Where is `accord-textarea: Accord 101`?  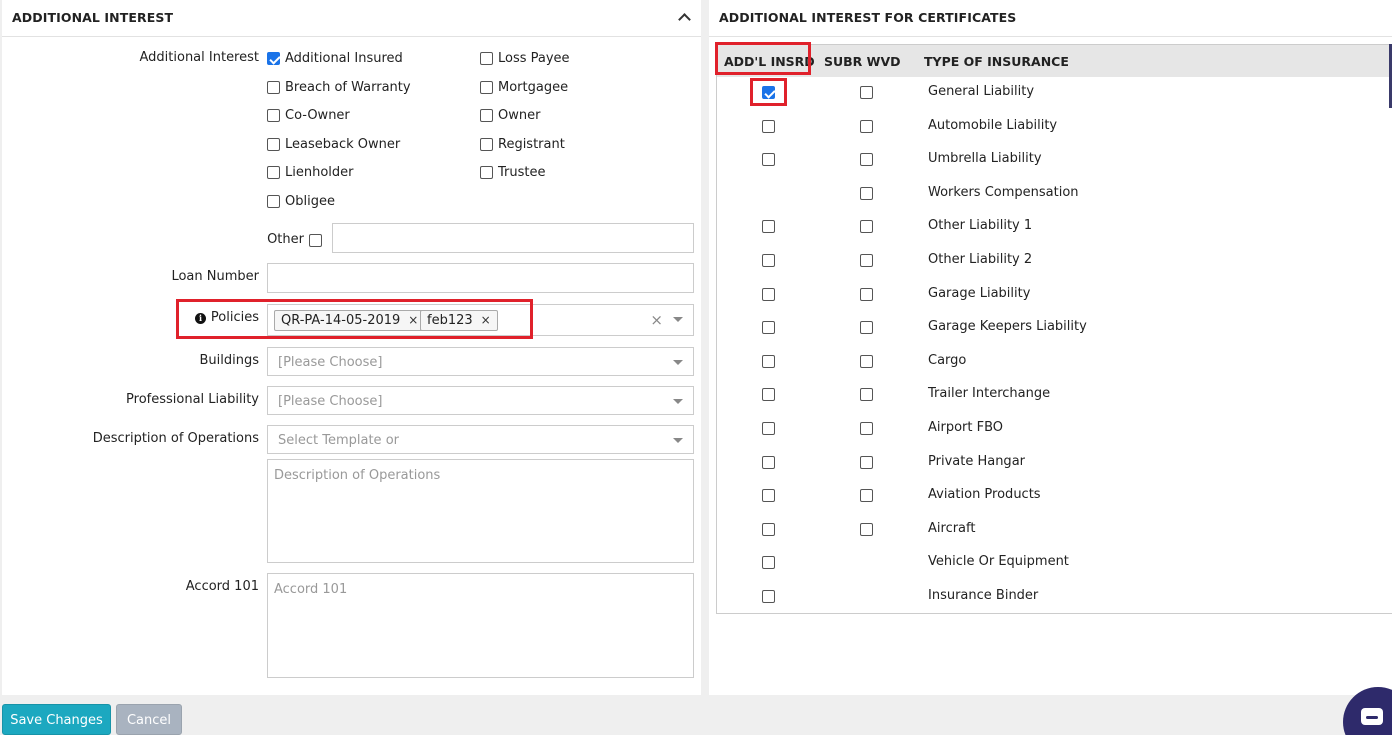
accord-textarea: Accord 101 is located at coordinates (480, 625).